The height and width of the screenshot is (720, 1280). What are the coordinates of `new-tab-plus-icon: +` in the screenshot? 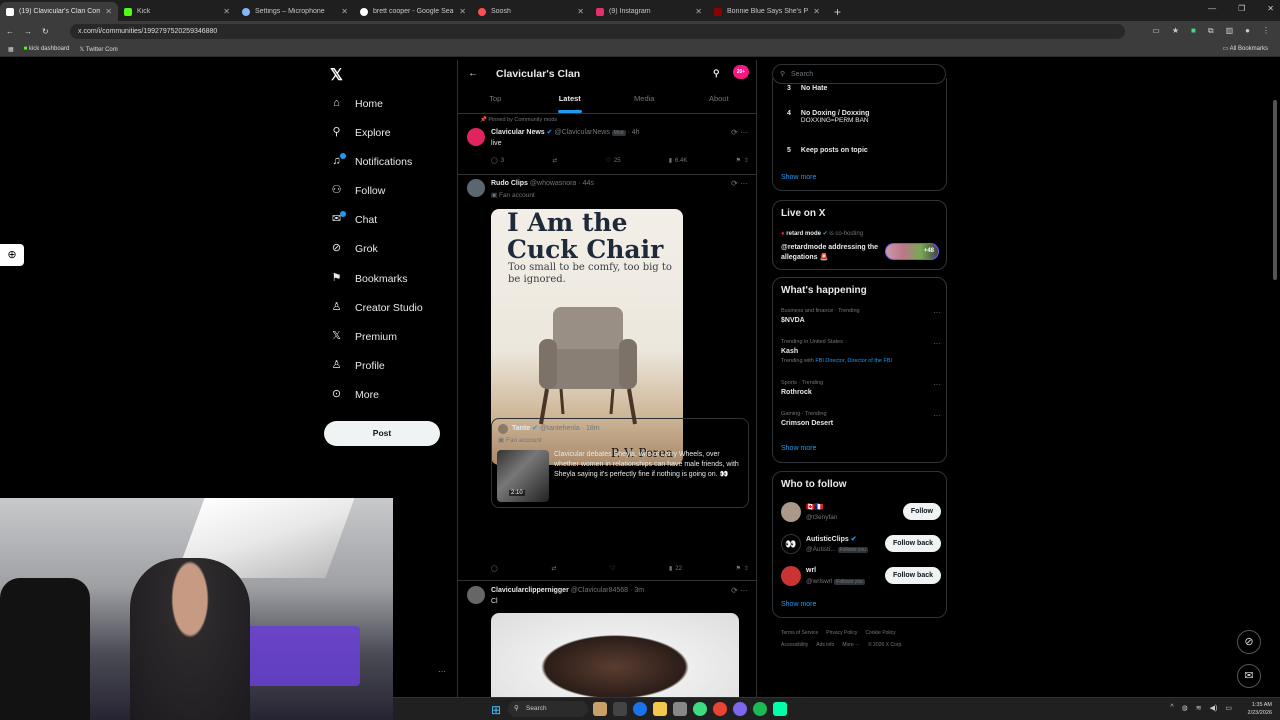 It's located at (837, 13).